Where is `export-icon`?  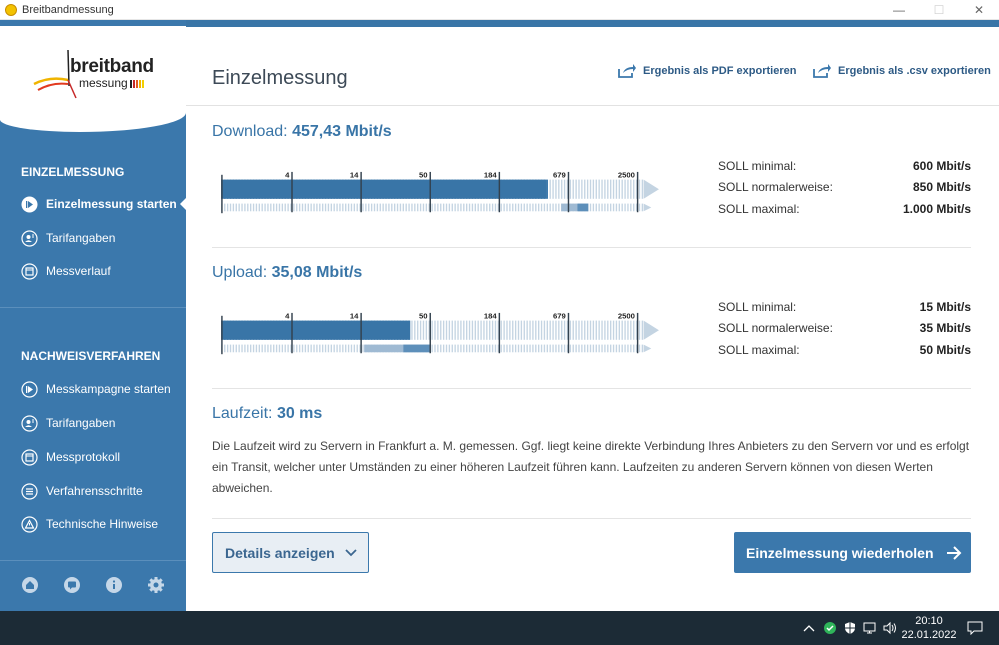 export-icon is located at coordinates (627, 71).